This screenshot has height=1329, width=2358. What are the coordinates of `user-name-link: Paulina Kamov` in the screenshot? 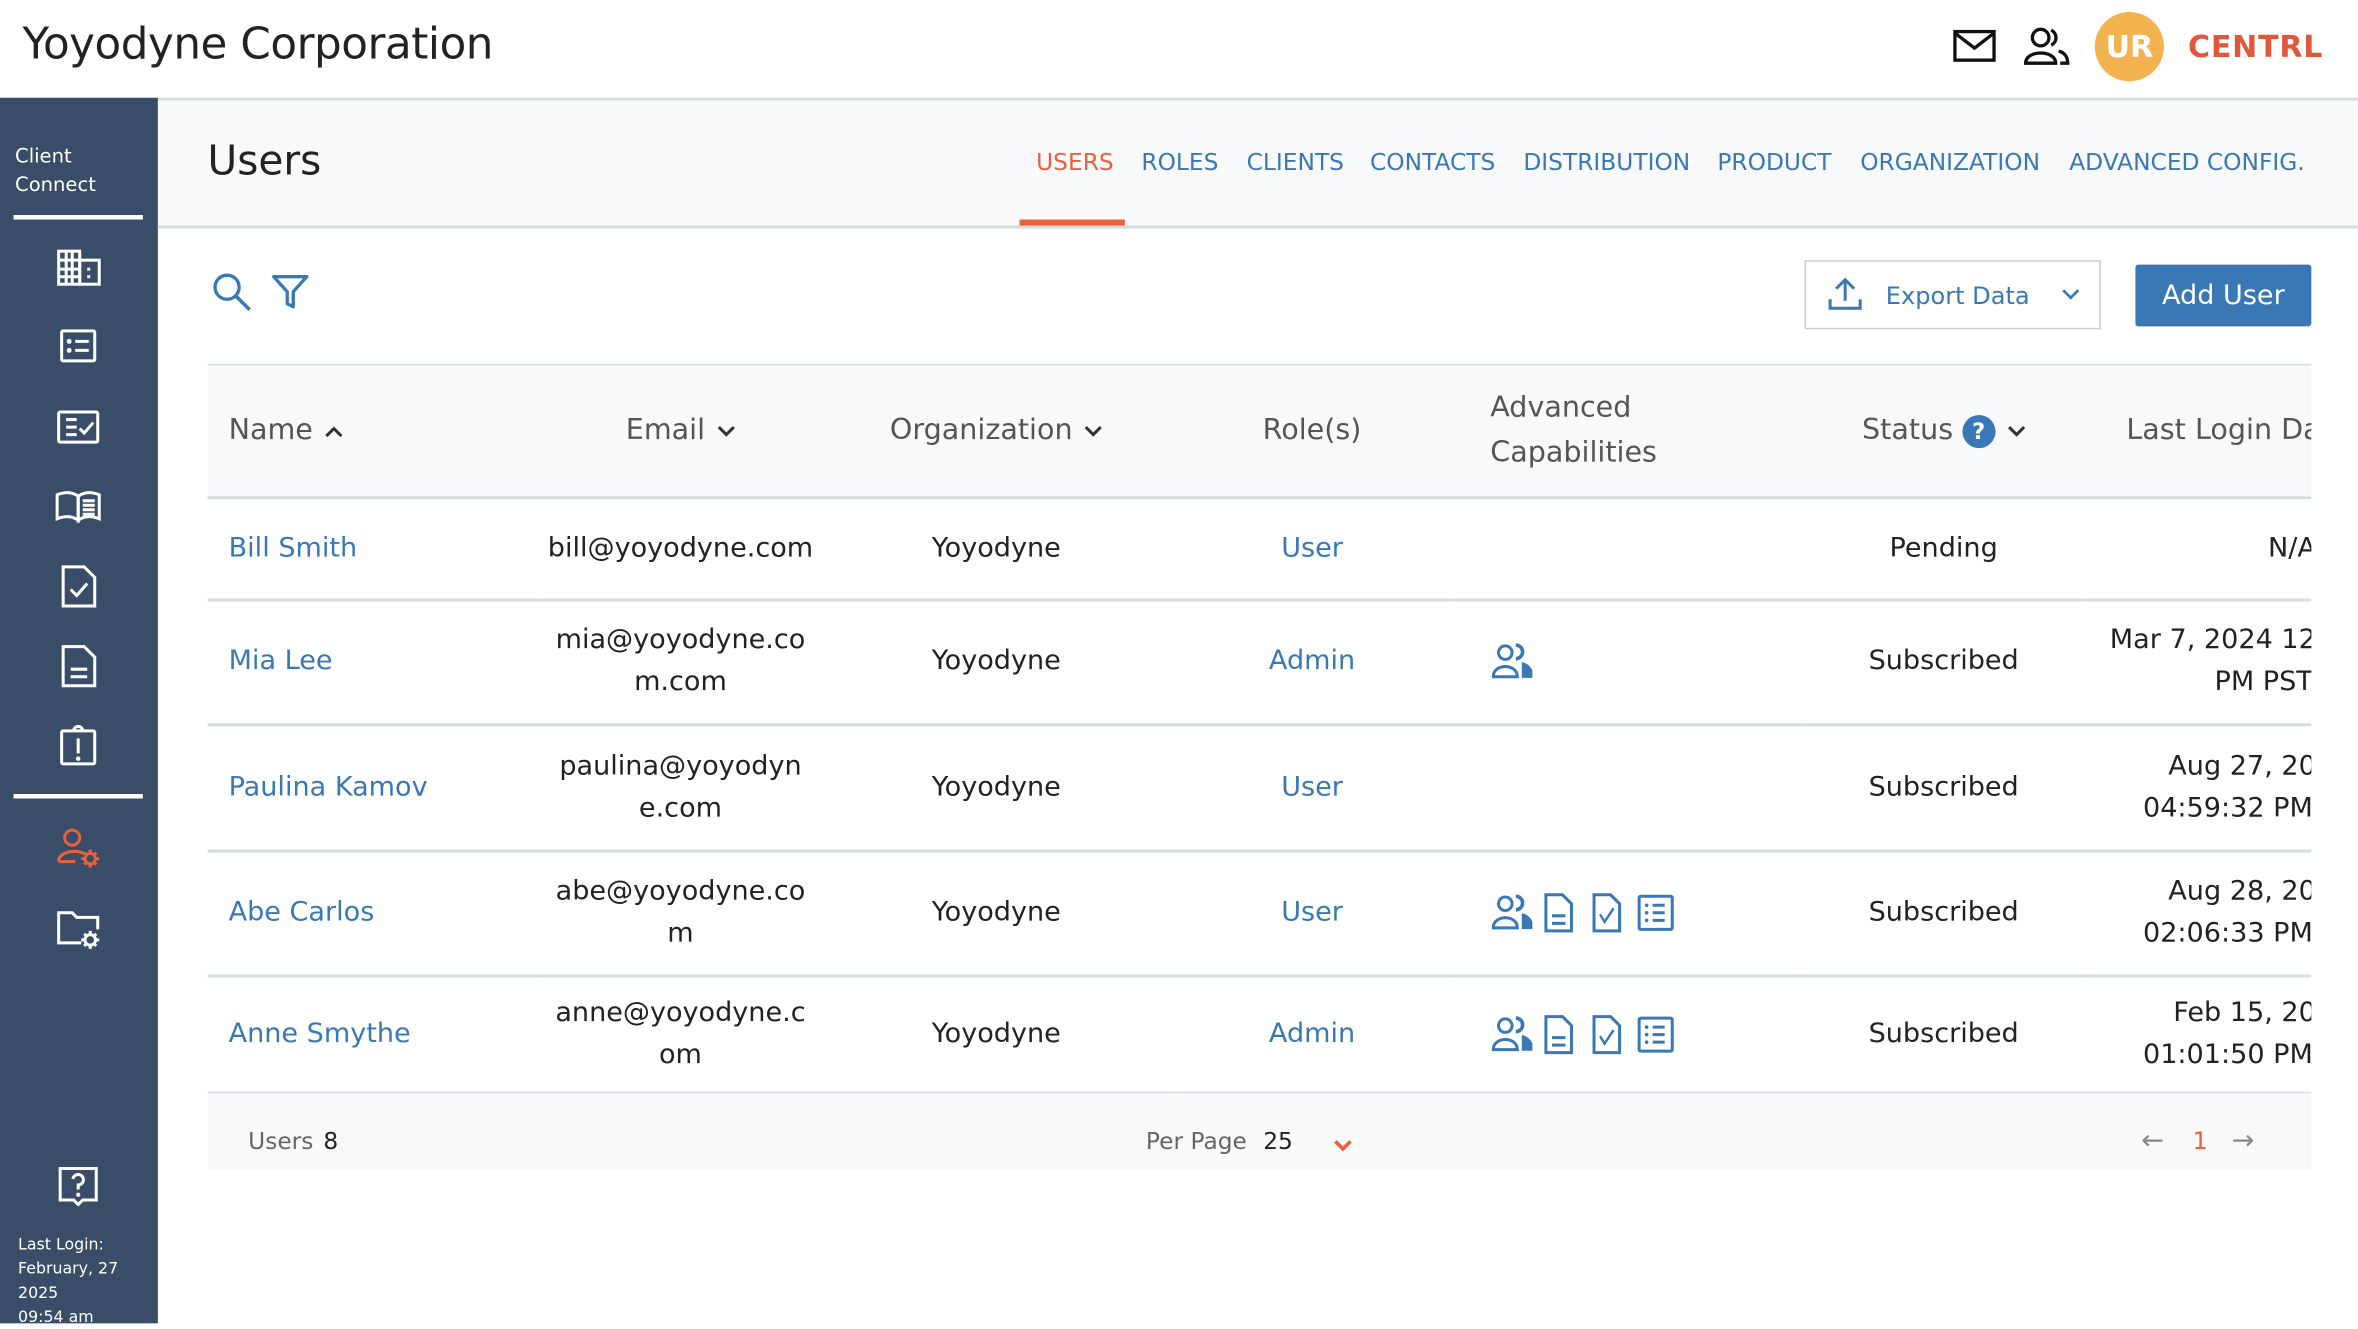 It's located at (328, 787).